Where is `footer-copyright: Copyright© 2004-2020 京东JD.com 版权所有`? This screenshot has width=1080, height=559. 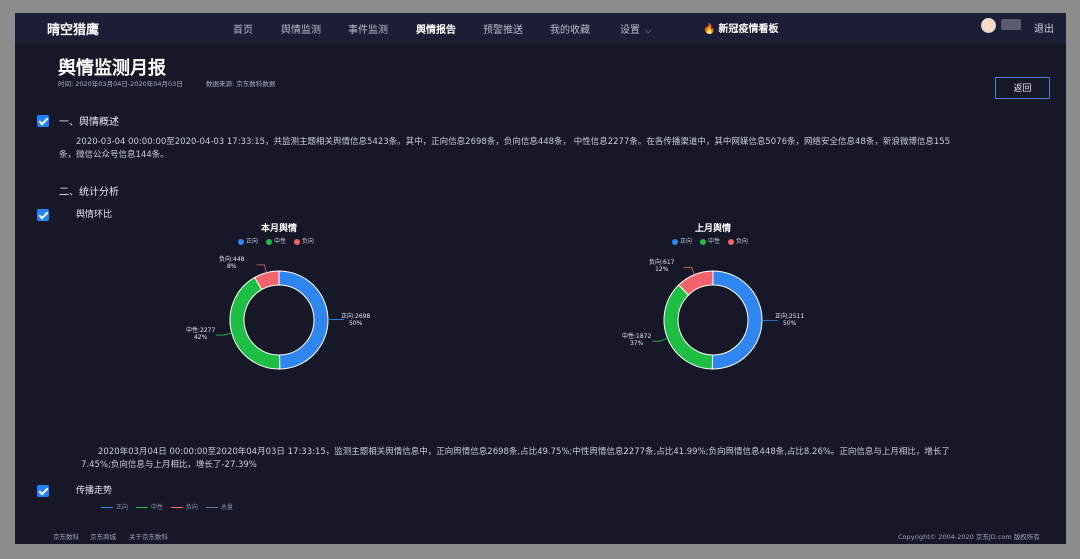
footer-copyright: Copyright© 2004-2020 京东JD.com 版权所有 is located at coordinates (969, 537).